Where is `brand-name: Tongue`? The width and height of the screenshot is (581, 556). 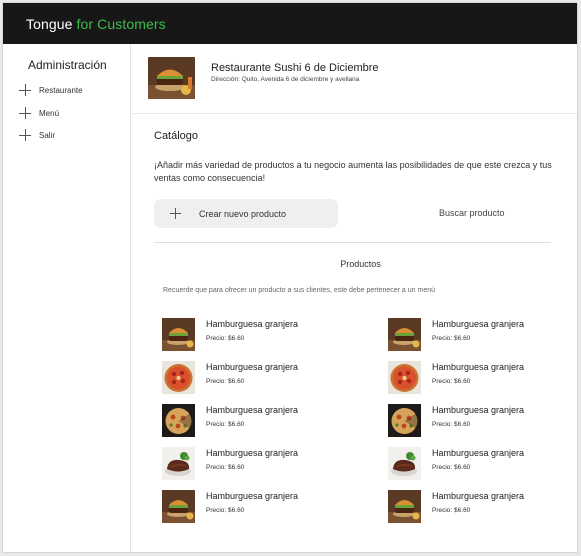 brand-name: Tongue is located at coordinates (49, 24).